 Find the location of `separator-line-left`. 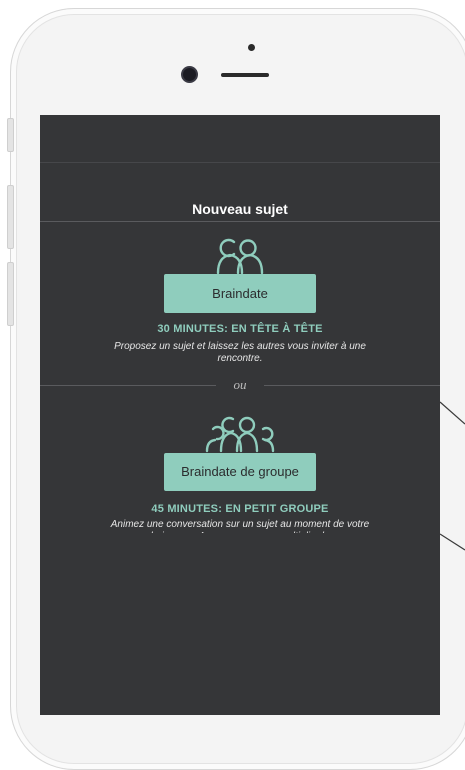

separator-line-left is located at coordinates (128, 385).